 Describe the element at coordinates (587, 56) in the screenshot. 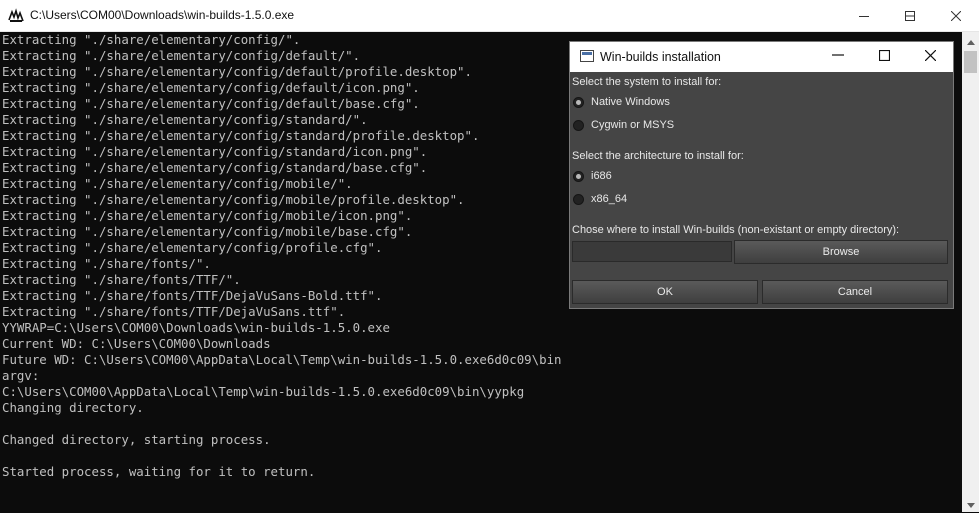

I see `window-icon` at that location.